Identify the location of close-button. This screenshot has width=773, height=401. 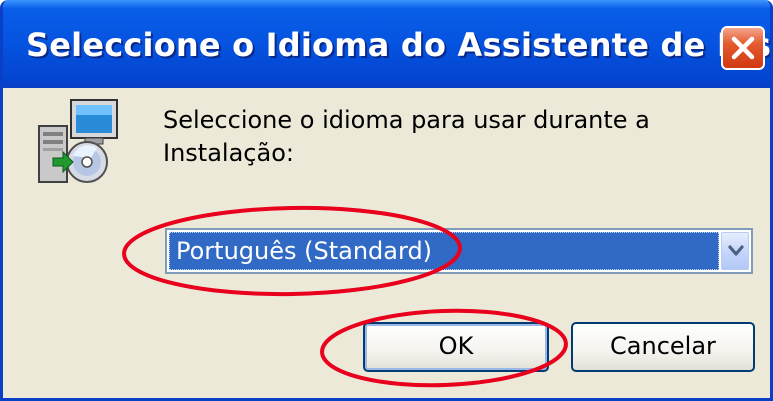
(743, 48).